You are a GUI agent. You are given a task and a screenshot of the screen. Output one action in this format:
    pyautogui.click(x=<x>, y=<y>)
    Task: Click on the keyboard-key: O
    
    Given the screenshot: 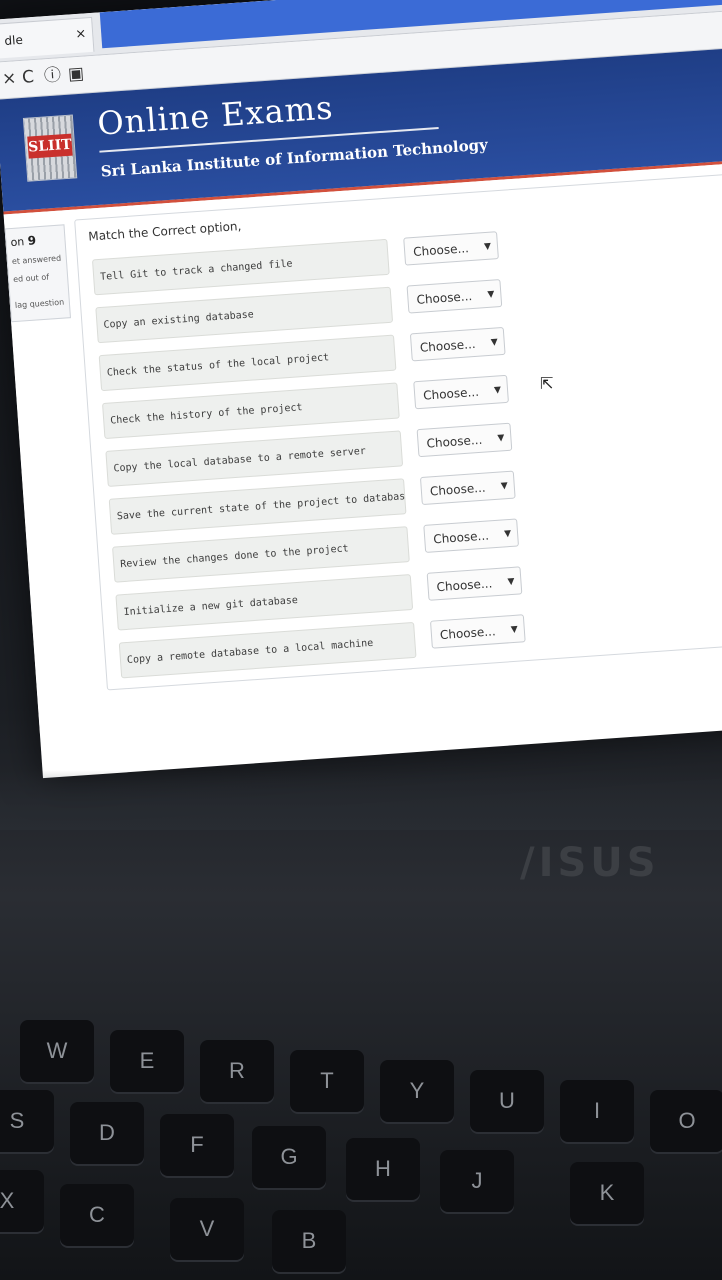 What is the action you would take?
    pyautogui.click(x=686, y=1121)
    